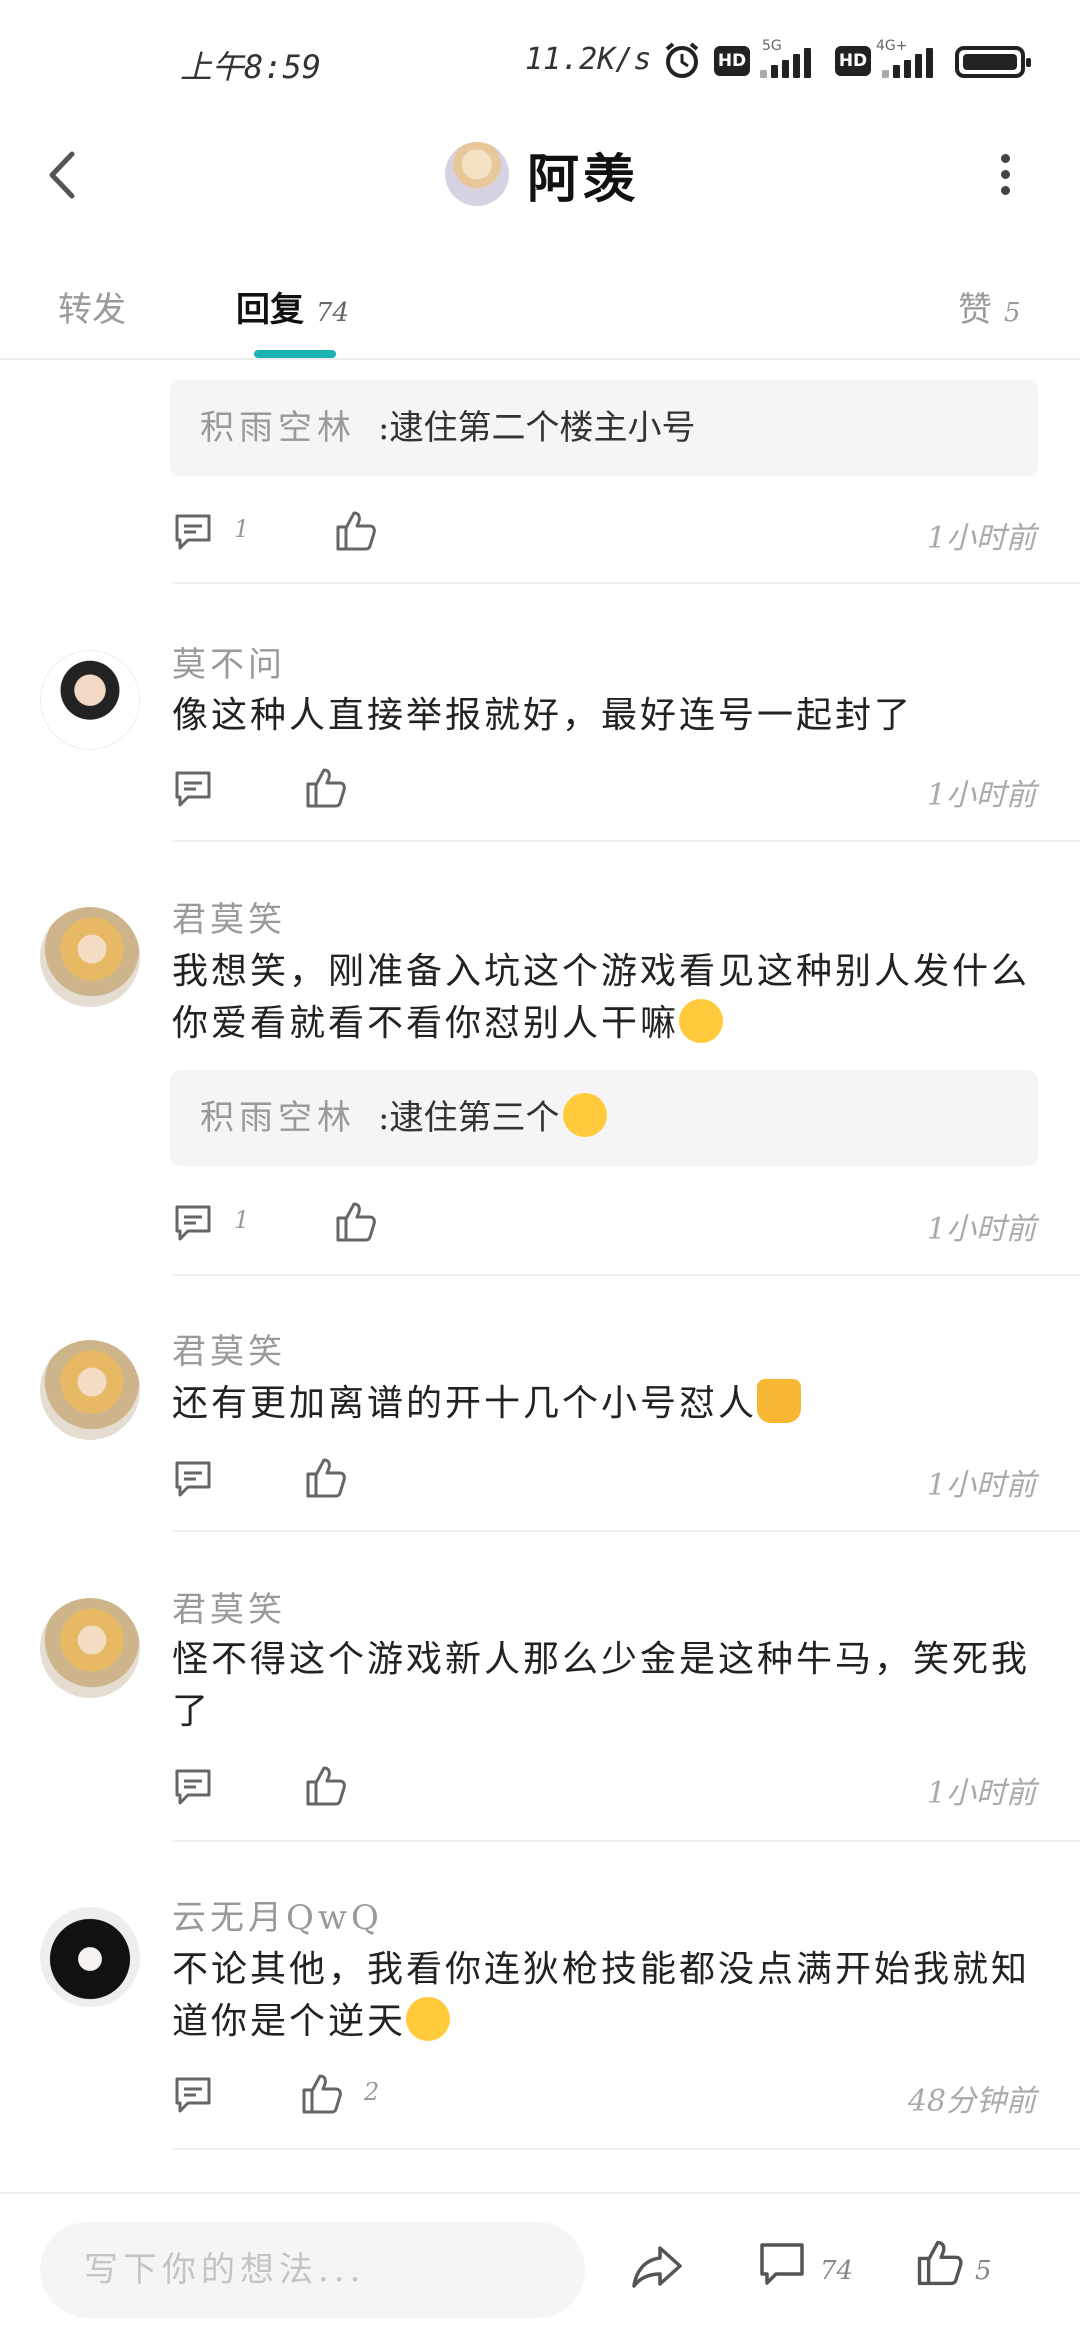 This screenshot has width=1080, height=2340. Describe the element at coordinates (682, 60) in the screenshot. I see `alarm-icon` at that location.